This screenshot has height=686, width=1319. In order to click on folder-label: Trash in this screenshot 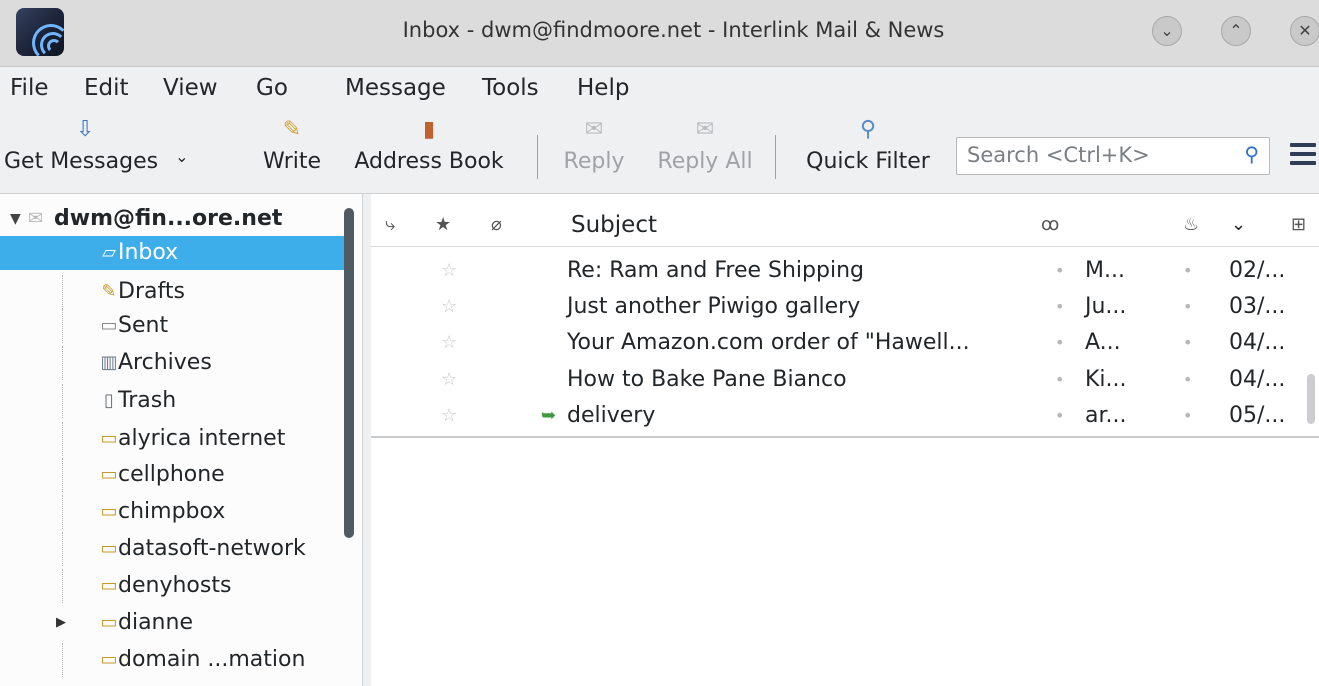, I will do `click(147, 400)`.